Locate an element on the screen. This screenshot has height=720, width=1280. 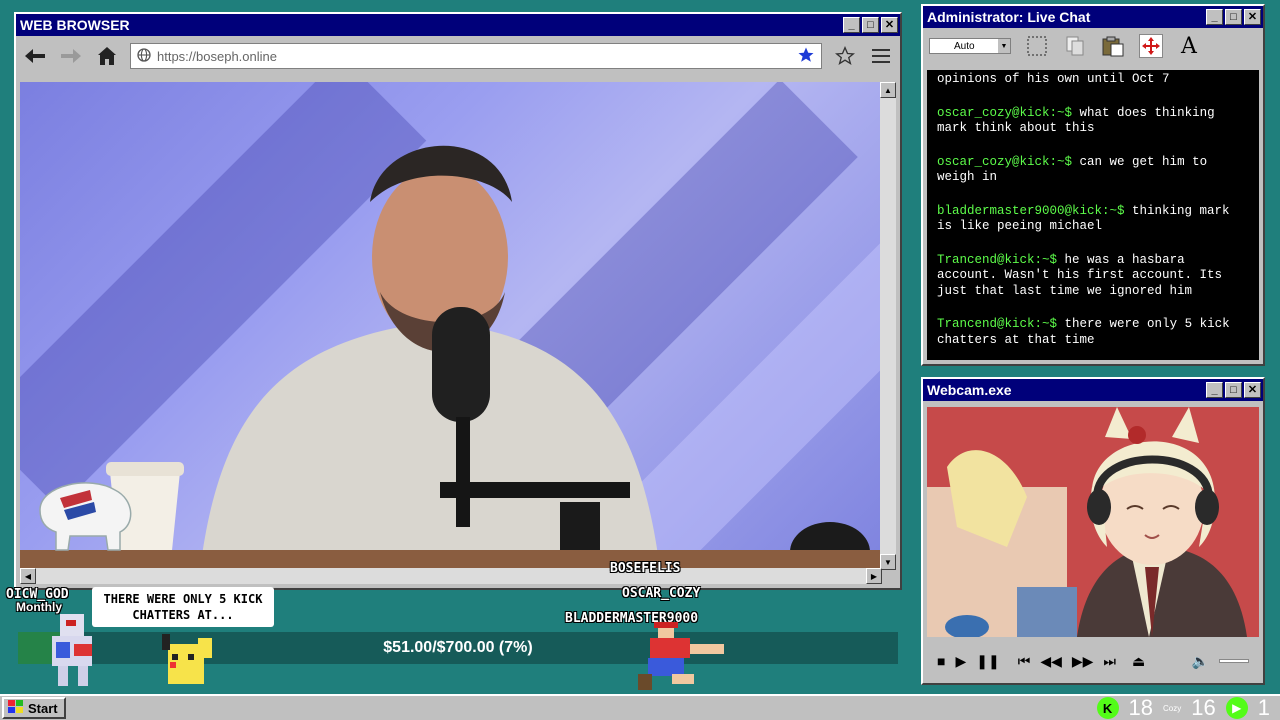
scroll-down-icon: ▼ is located at coordinates (888, 562).